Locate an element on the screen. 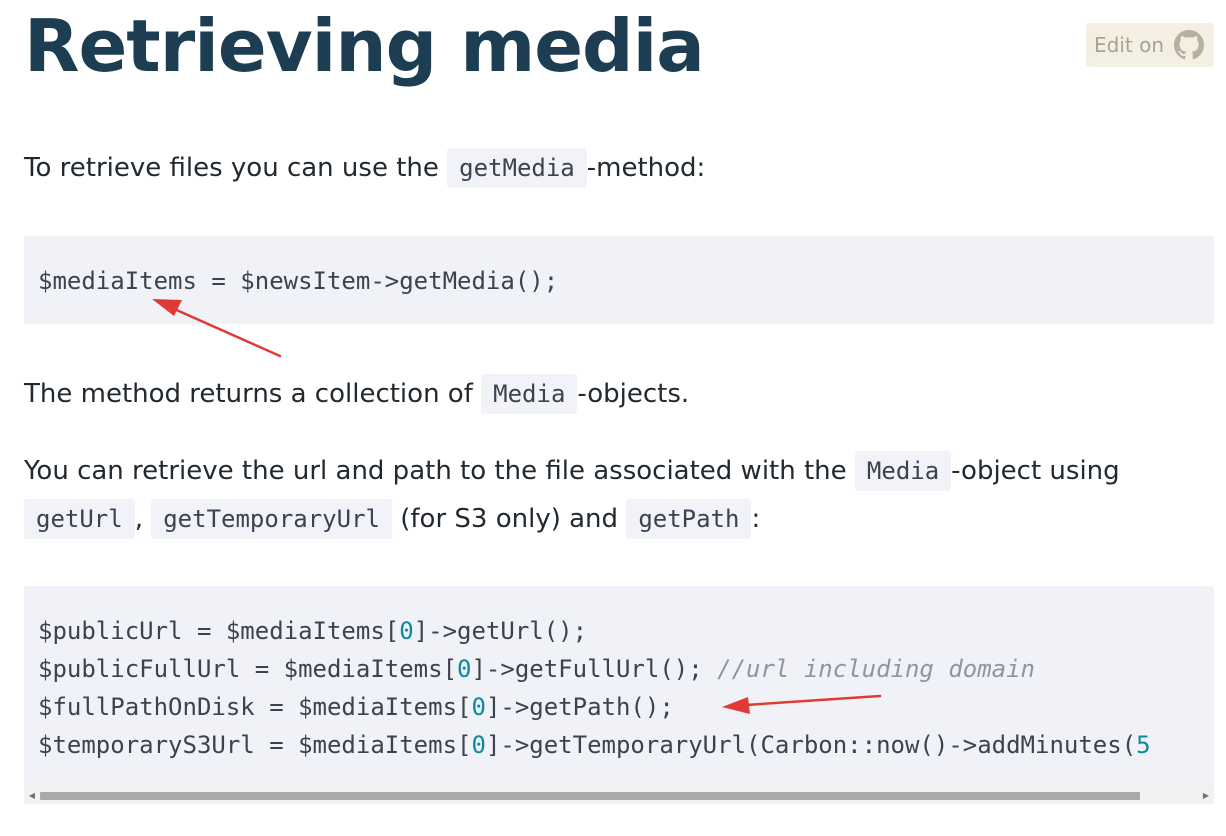 The image size is (1226, 836). edit-on-github-button: Edit on is located at coordinates (1150, 45).